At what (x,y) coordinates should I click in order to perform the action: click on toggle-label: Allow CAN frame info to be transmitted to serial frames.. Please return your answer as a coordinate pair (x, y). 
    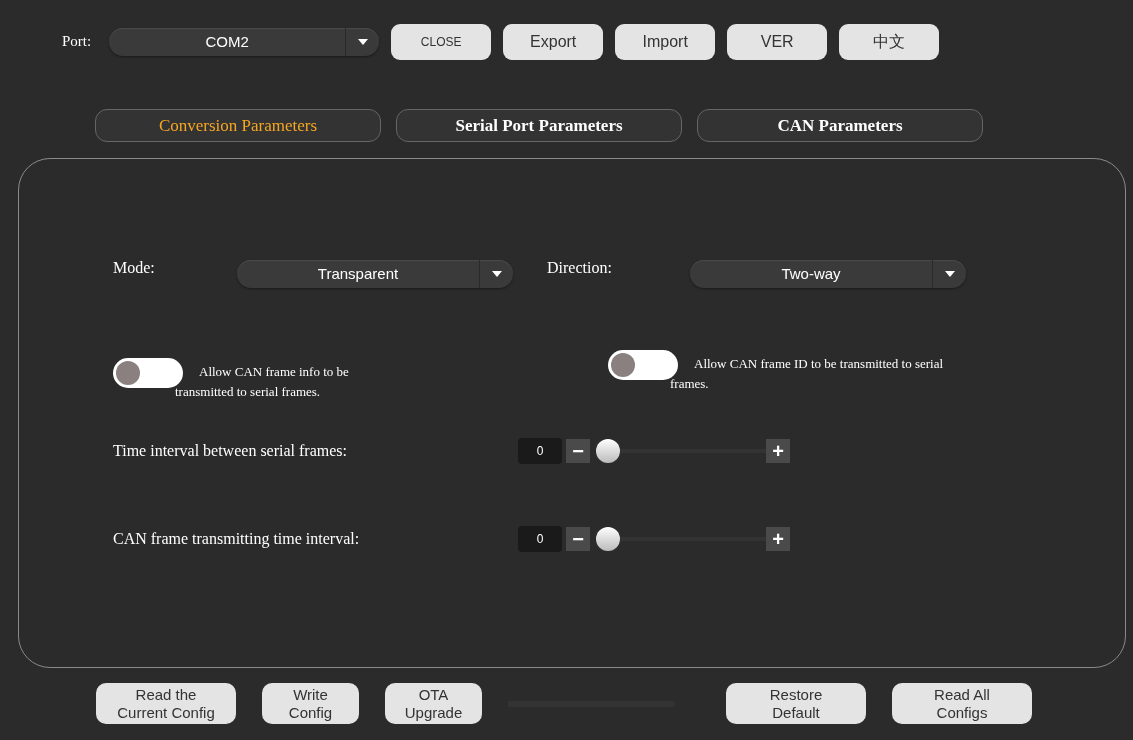
    Looking at the image, I should click on (262, 382).